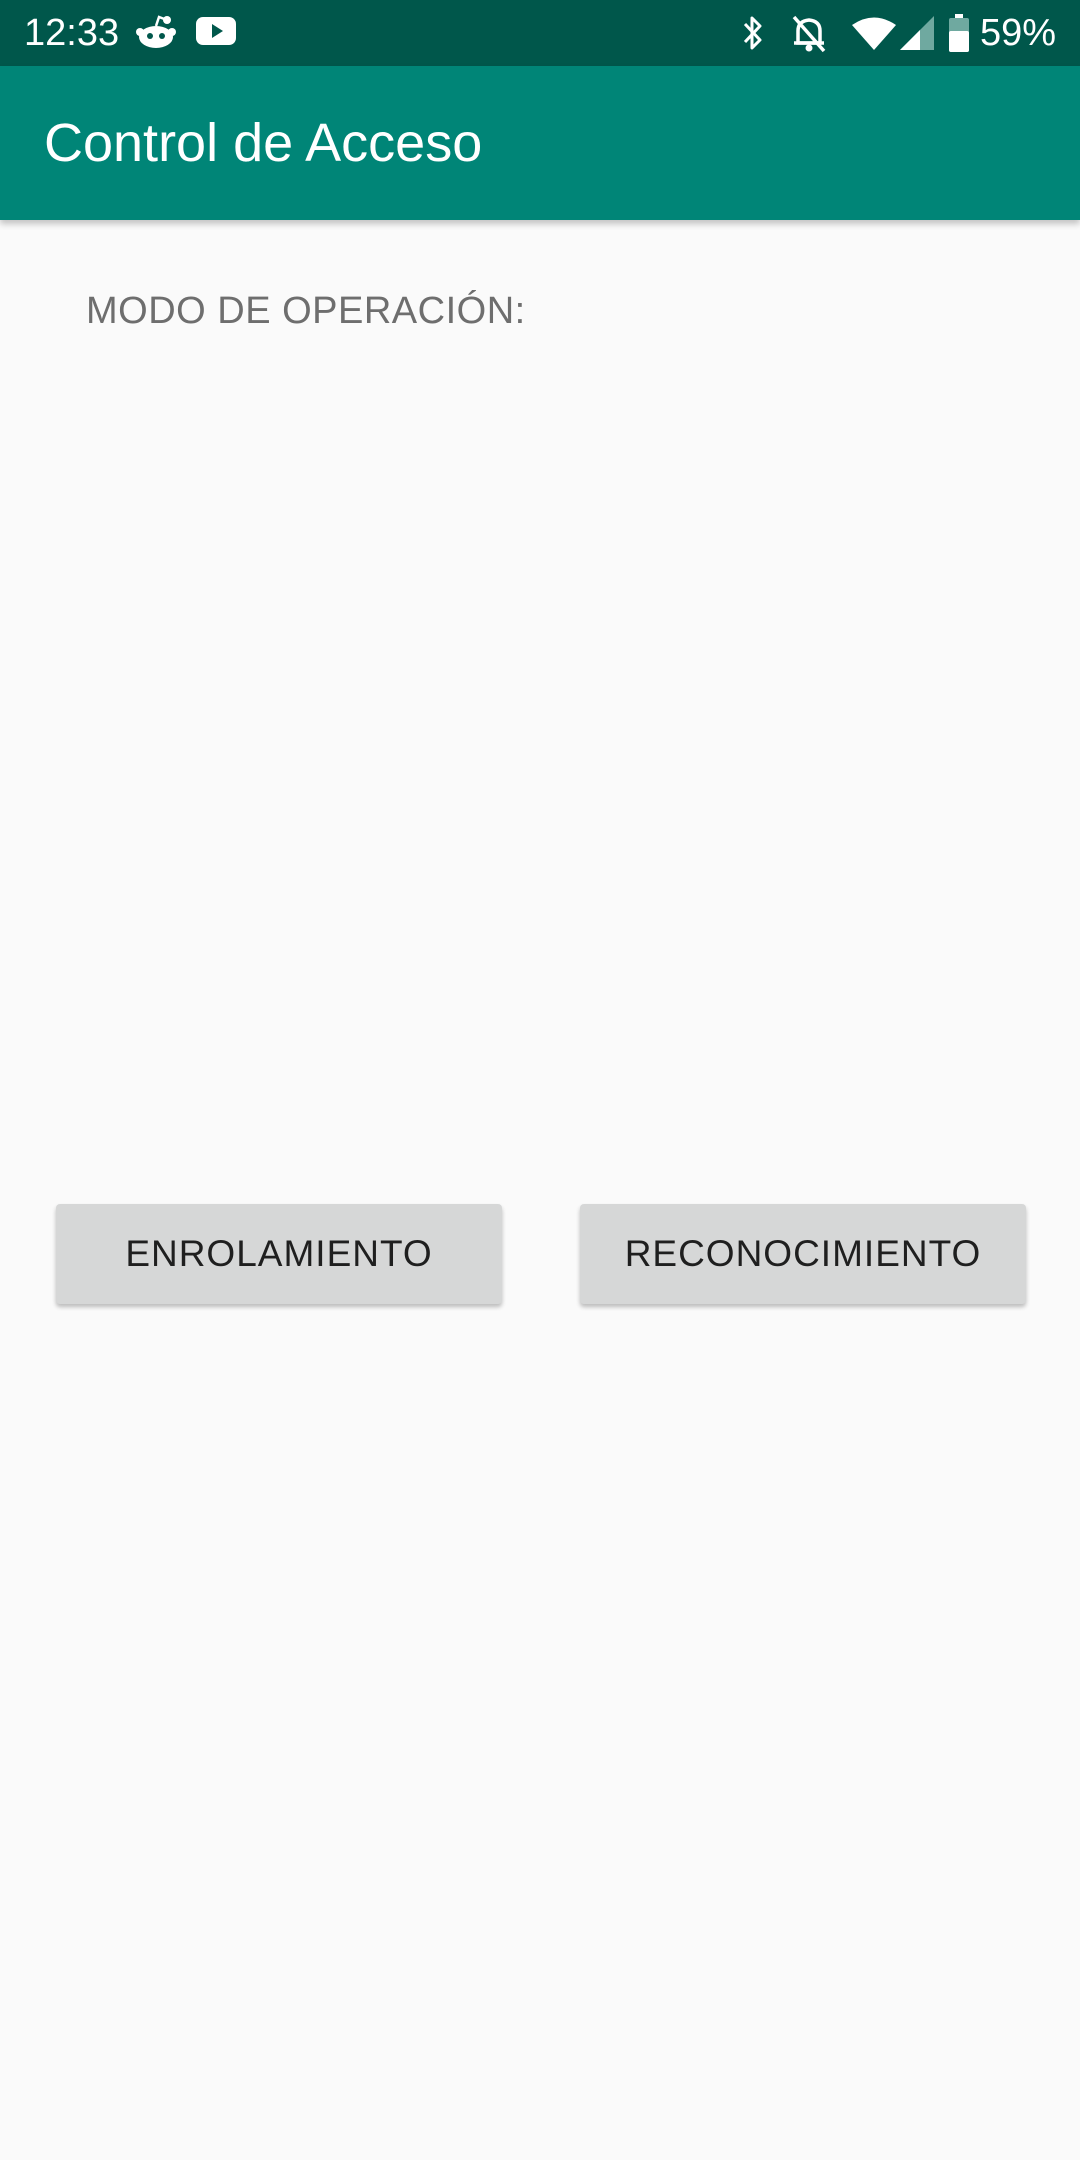  What do you see at coordinates (1017, 33) in the screenshot?
I see `battery-percent: 59%` at bounding box center [1017, 33].